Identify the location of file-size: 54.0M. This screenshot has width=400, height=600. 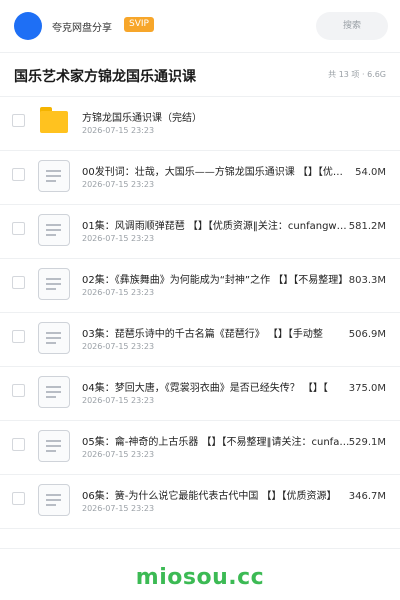
(370, 172).